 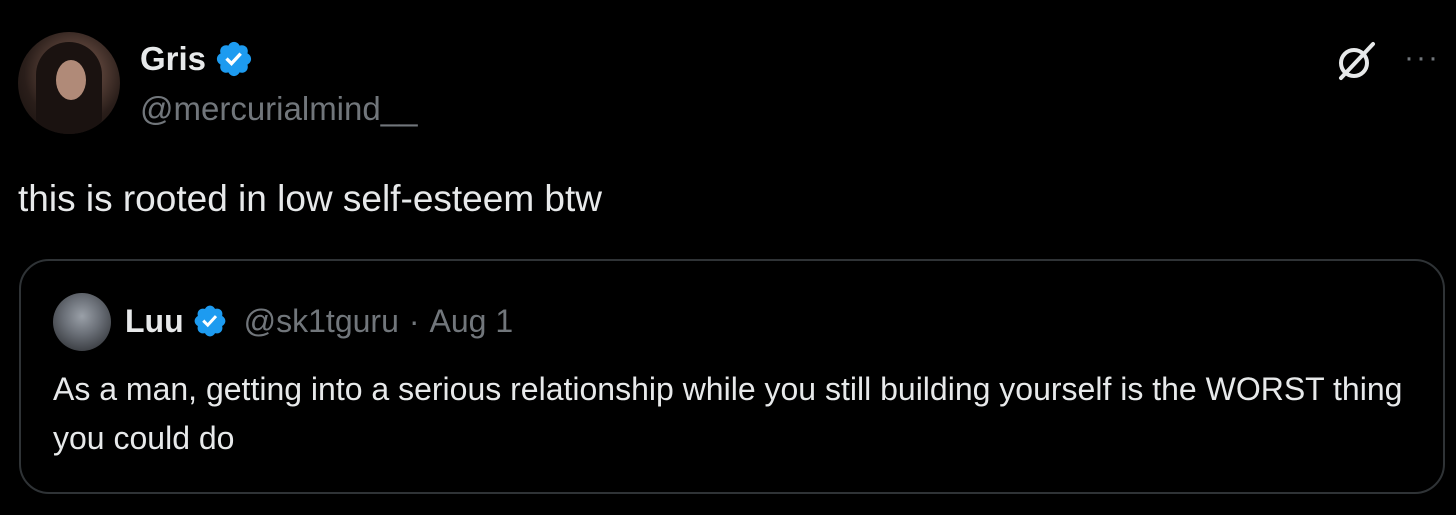 I want to click on quoted-tweet-date: Aug 1, so click(x=472, y=321).